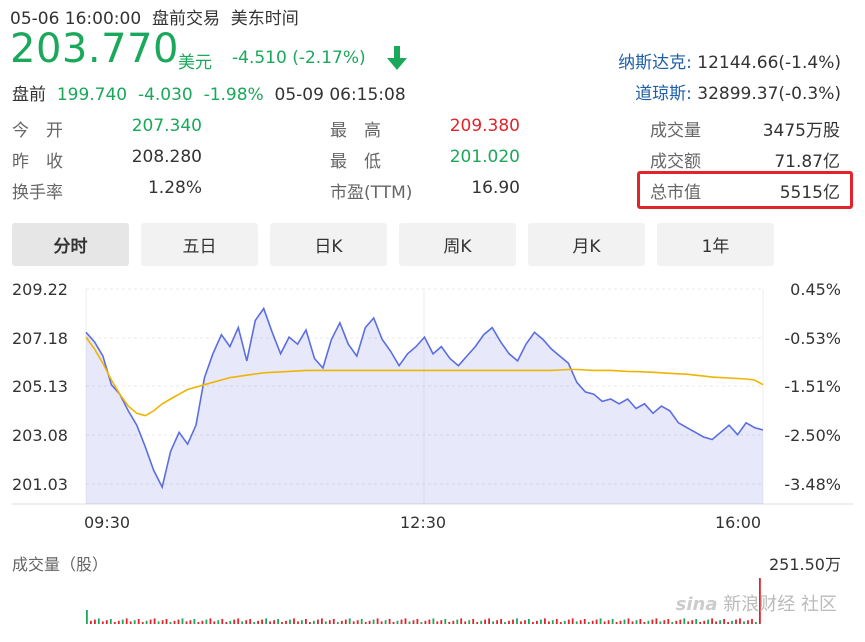 The width and height of the screenshot is (865, 642). What do you see at coordinates (805, 564) in the screenshot?
I see `volume-max: 251.50万` at bounding box center [805, 564].